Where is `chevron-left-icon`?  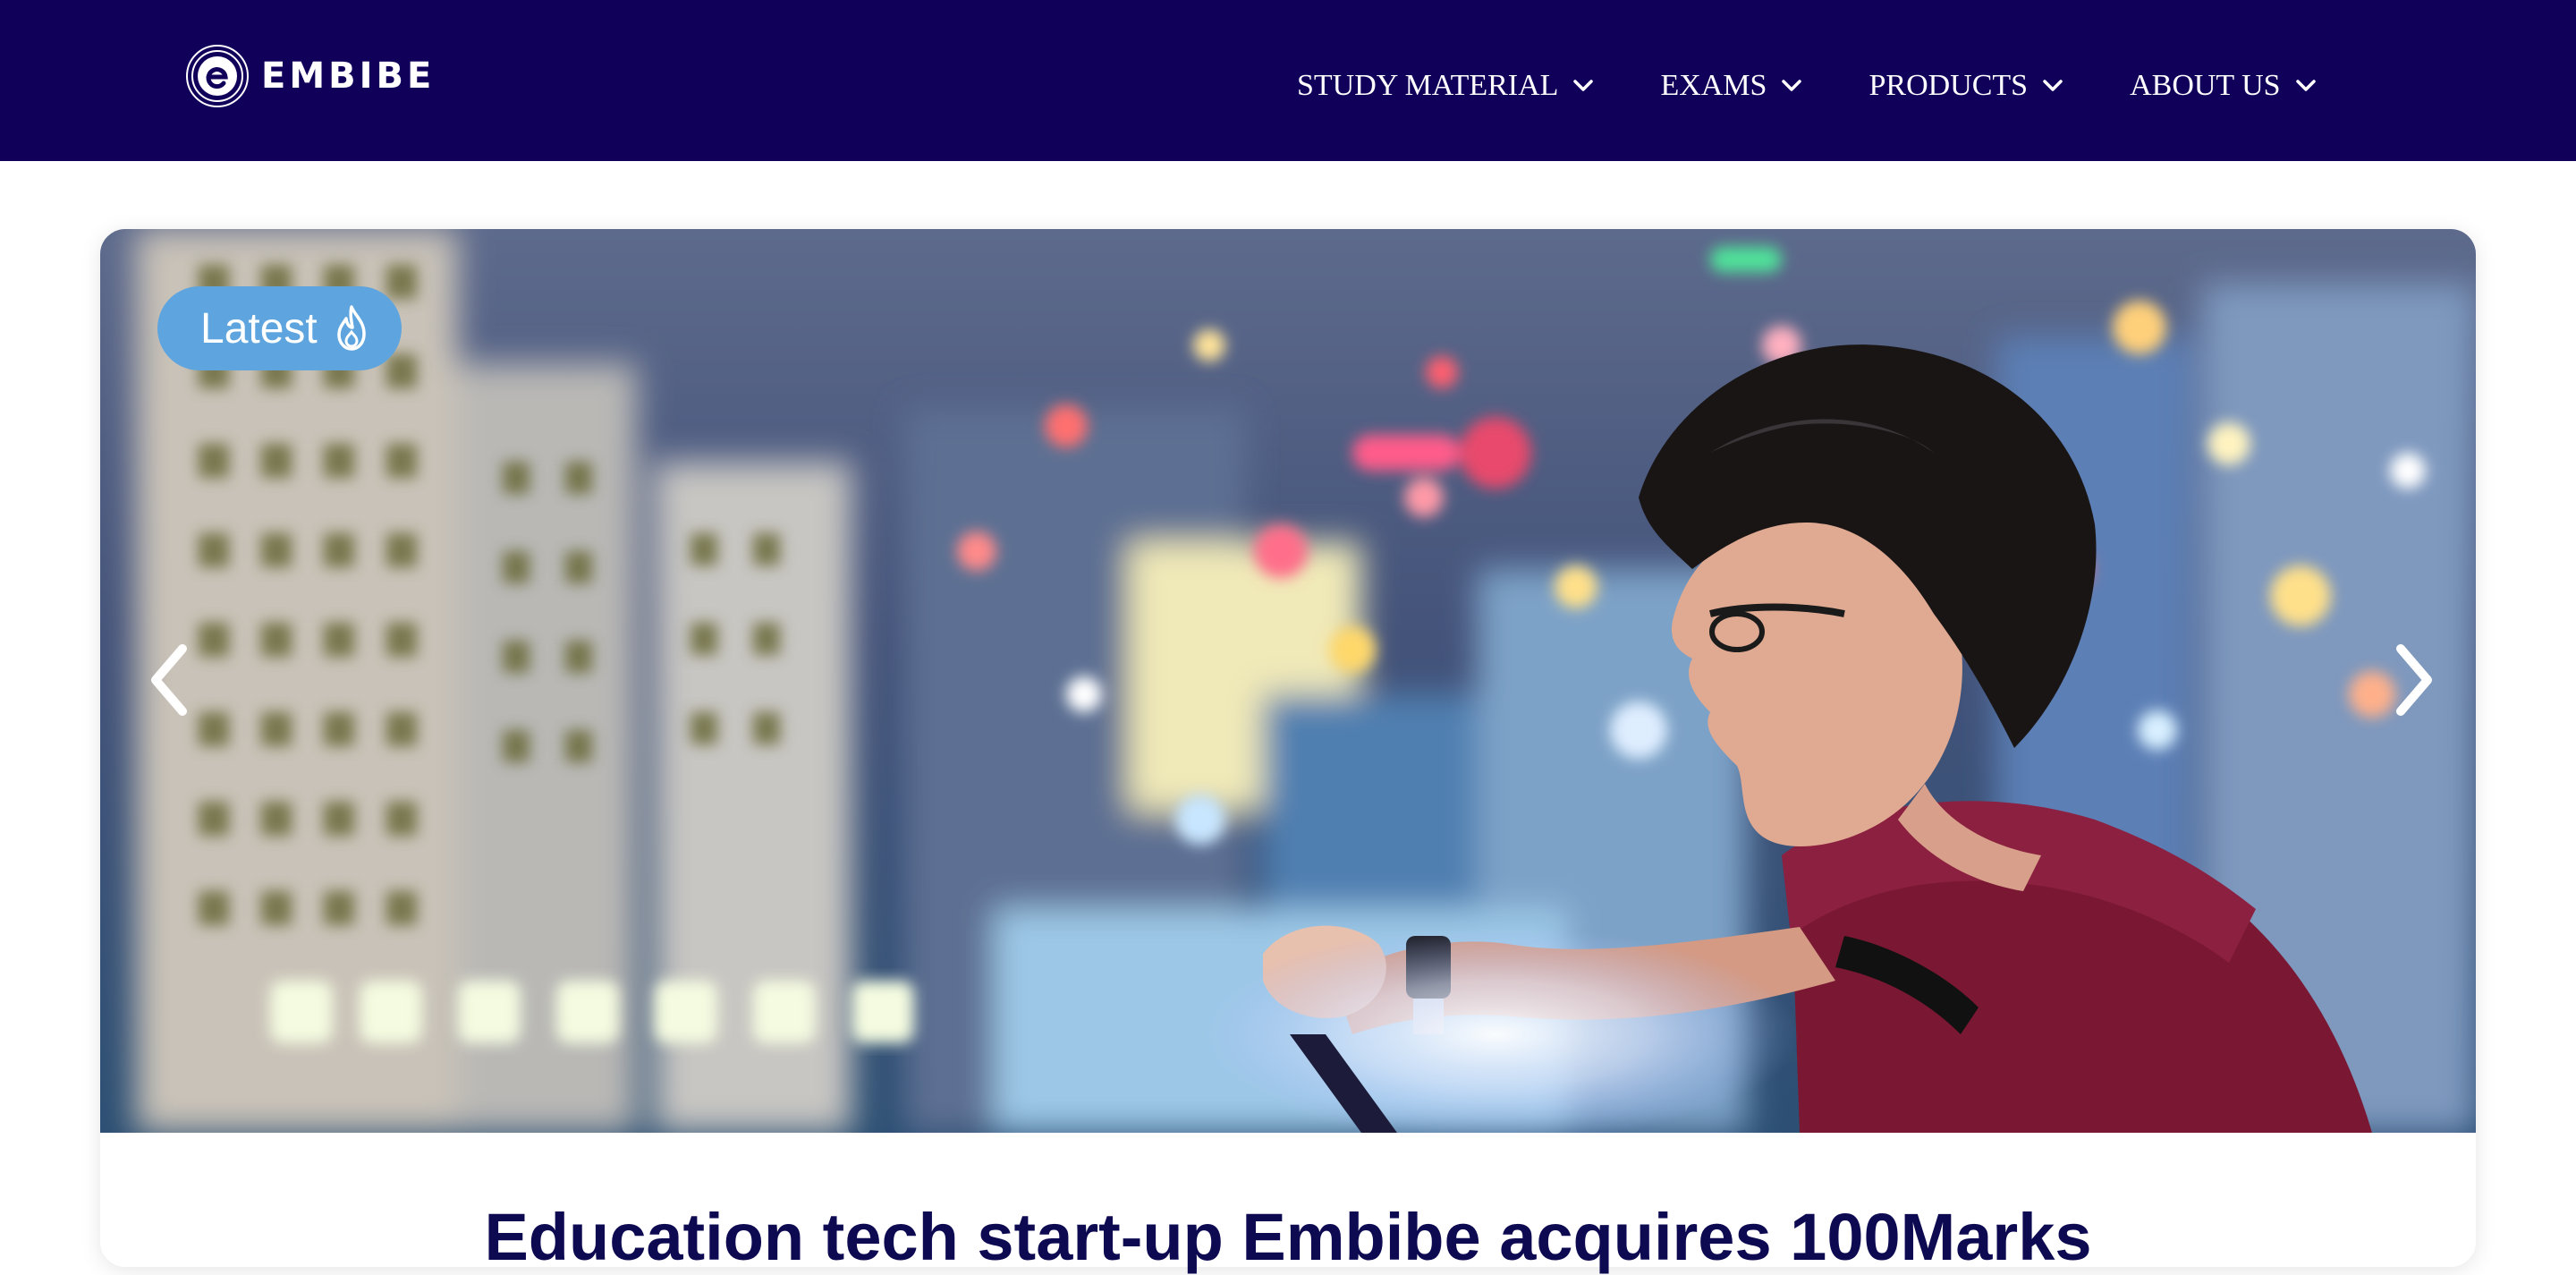
chevron-left-icon is located at coordinates (171, 680).